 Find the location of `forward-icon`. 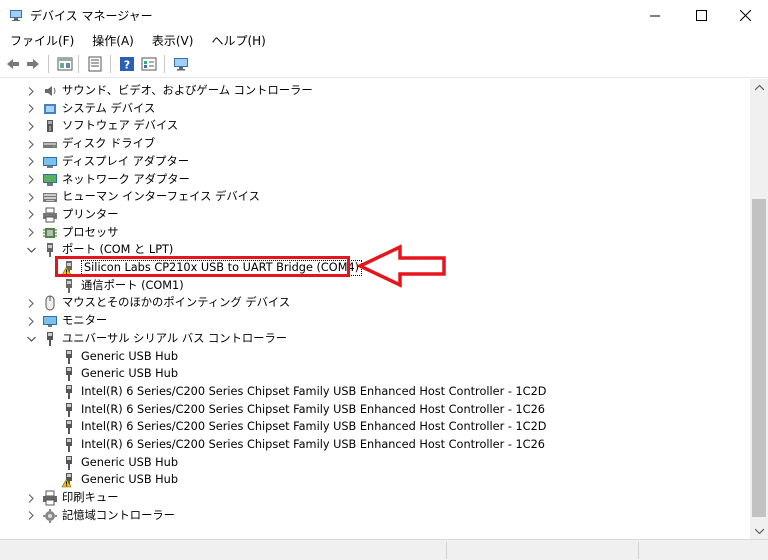

forward-icon is located at coordinates (33, 64).